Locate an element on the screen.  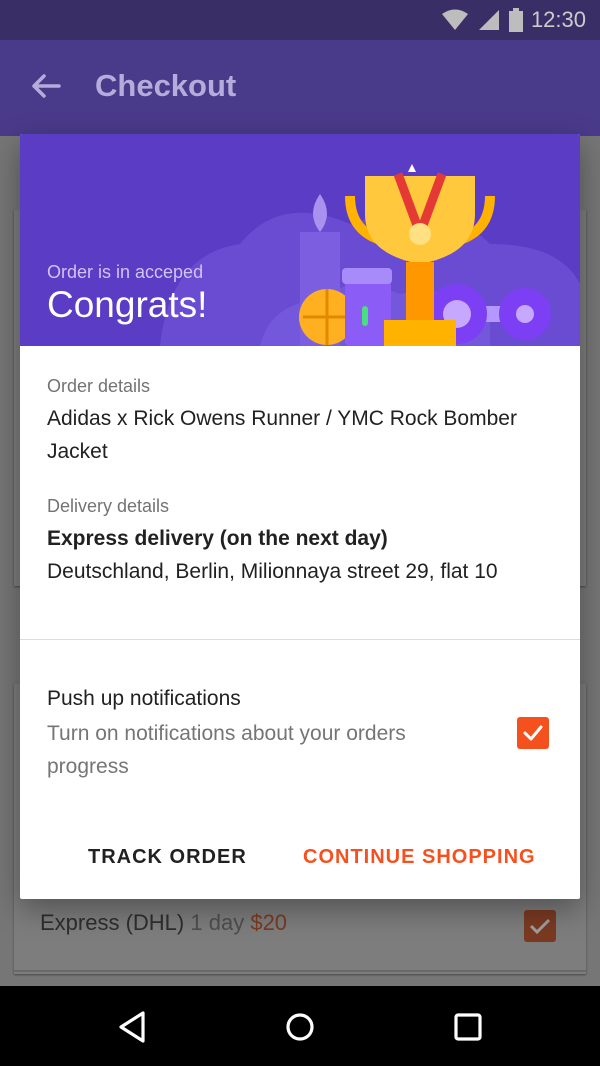
back-triangle-icon is located at coordinates (132, 1027).